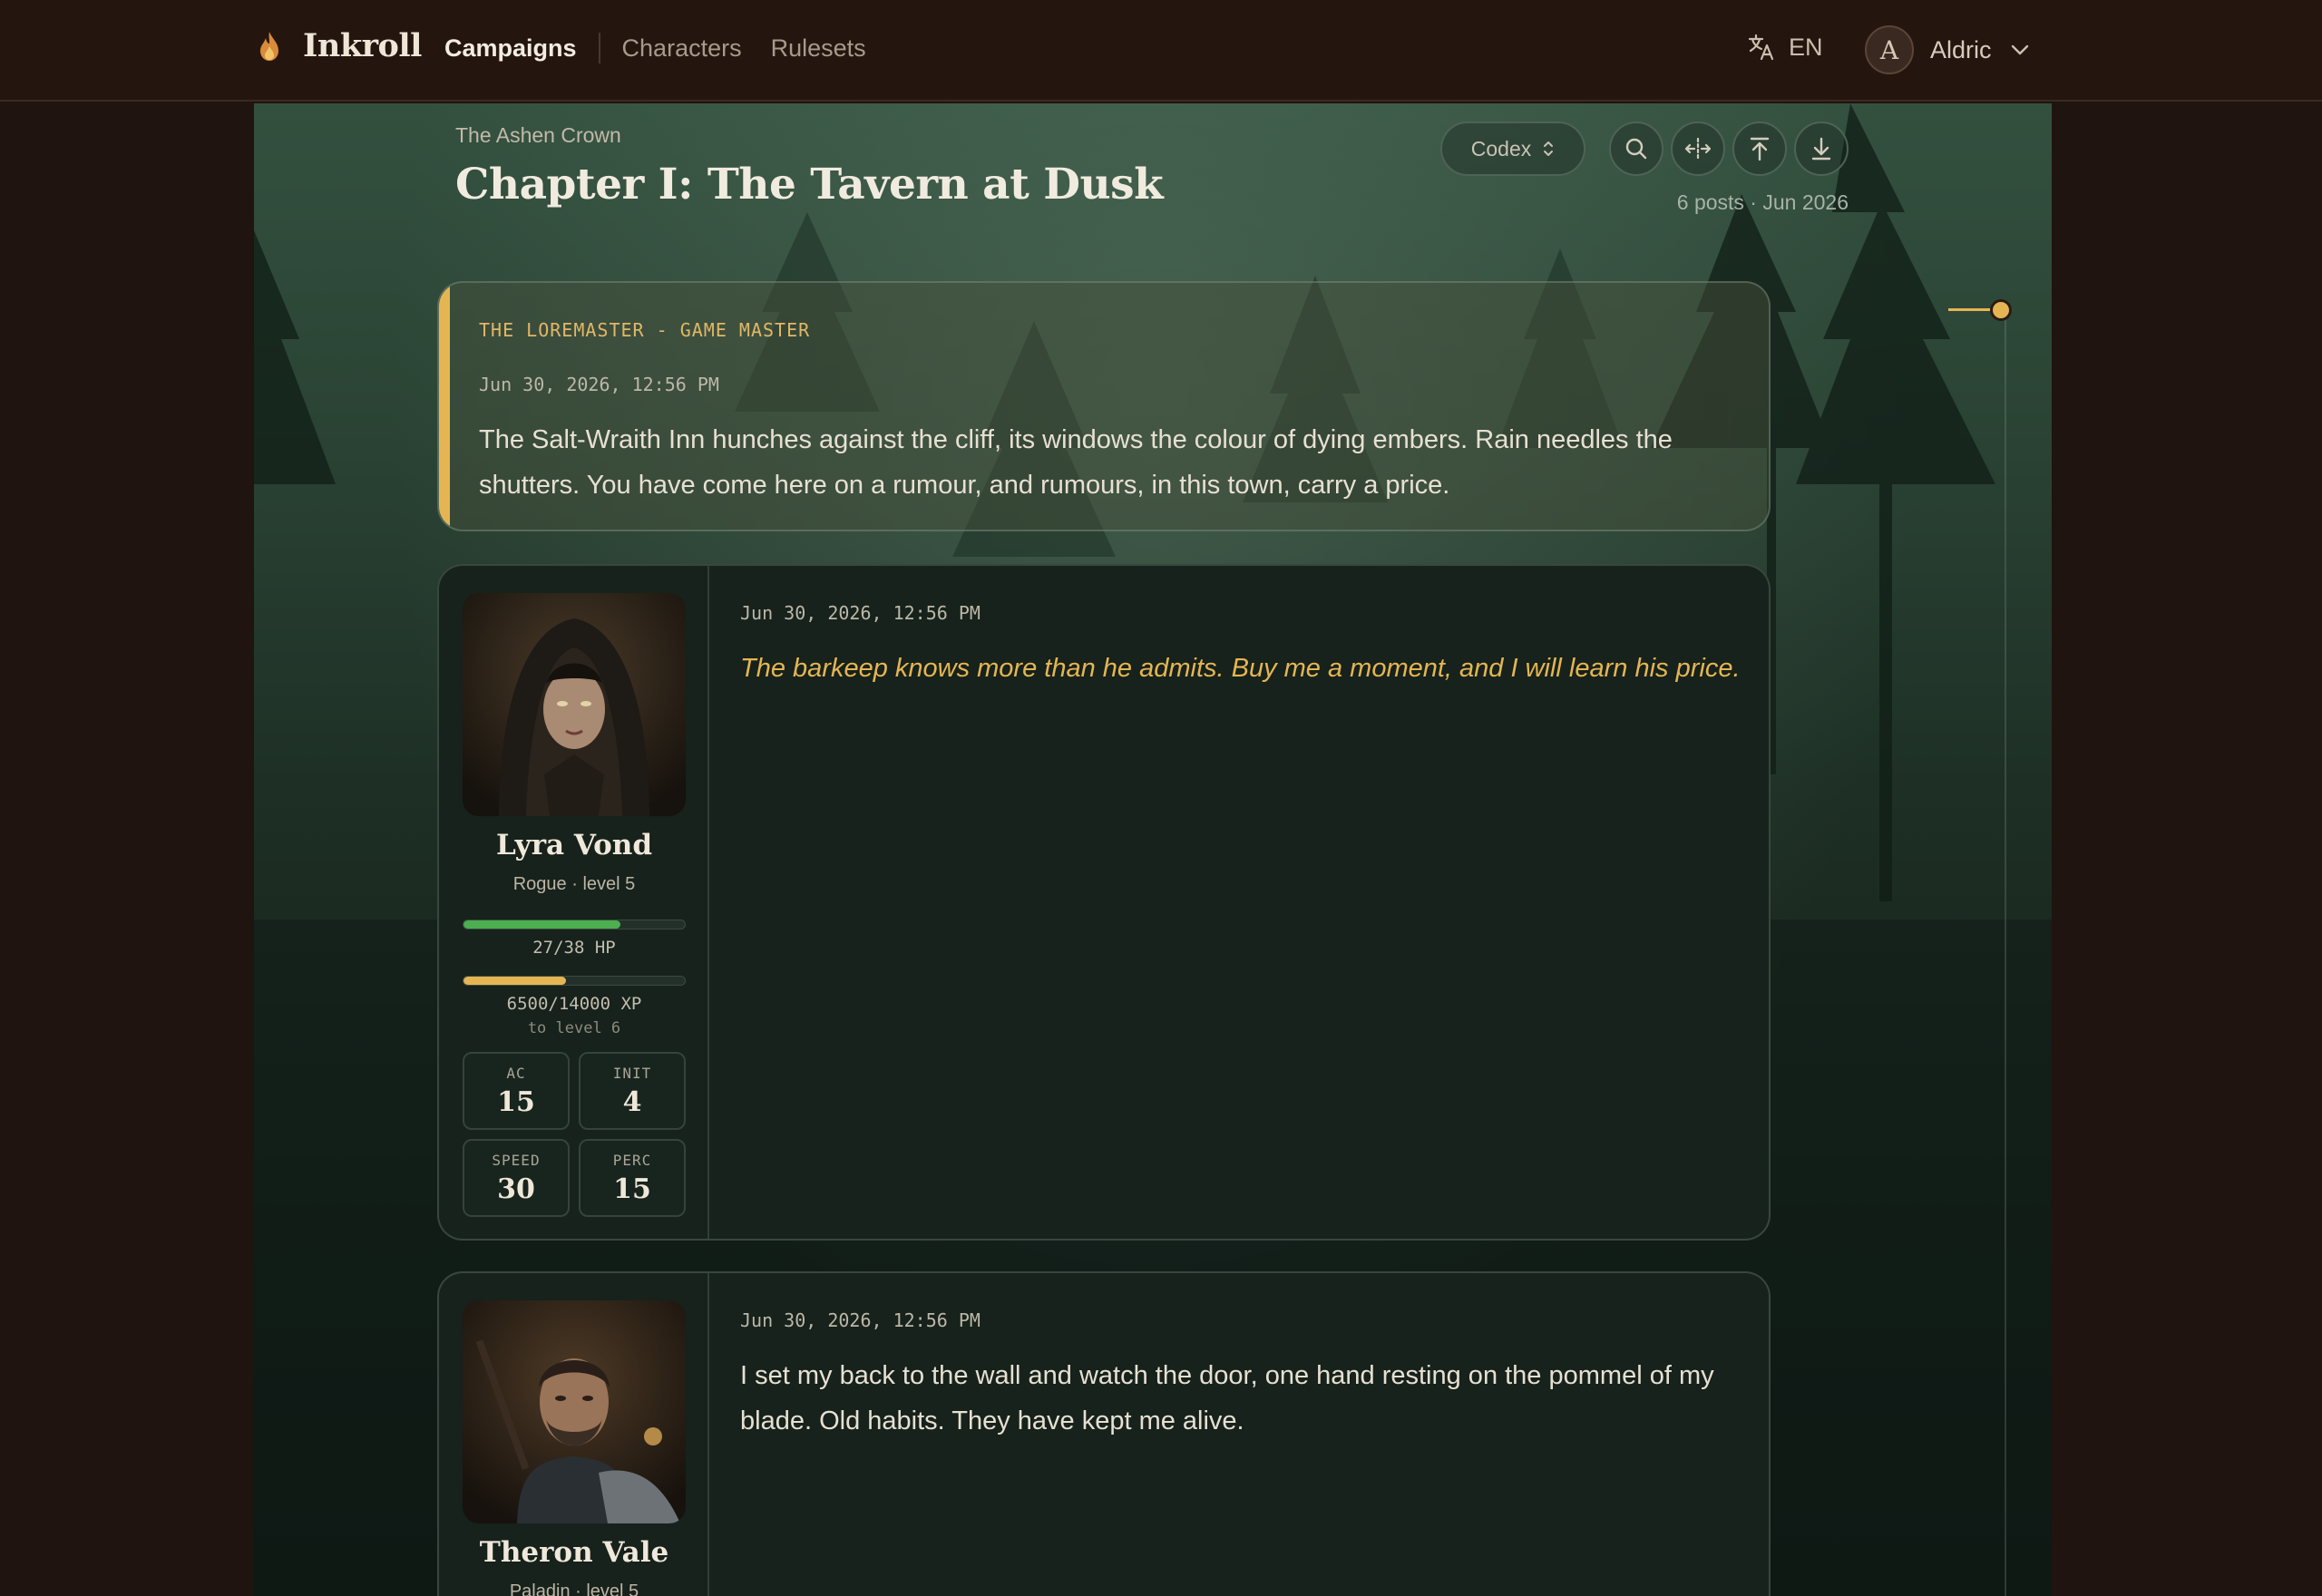  What do you see at coordinates (516, 1073) in the screenshot?
I see `stat-label: AC` at bounding box center [516, 1073].